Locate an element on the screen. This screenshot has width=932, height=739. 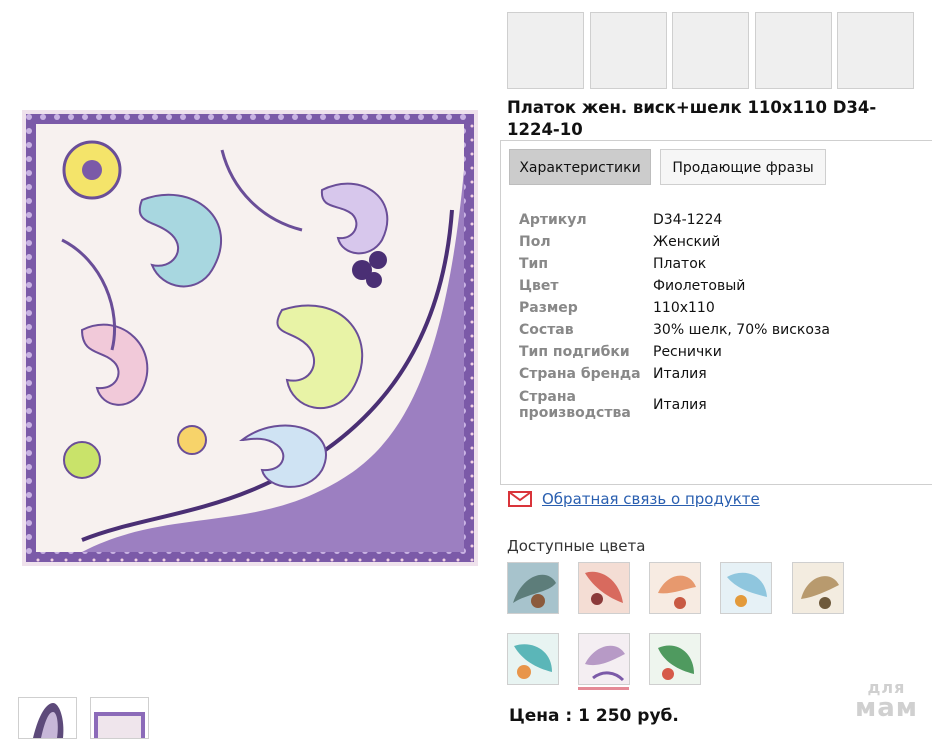
spec-row: Страна бренда Италия is located at coordinates (719, 374).